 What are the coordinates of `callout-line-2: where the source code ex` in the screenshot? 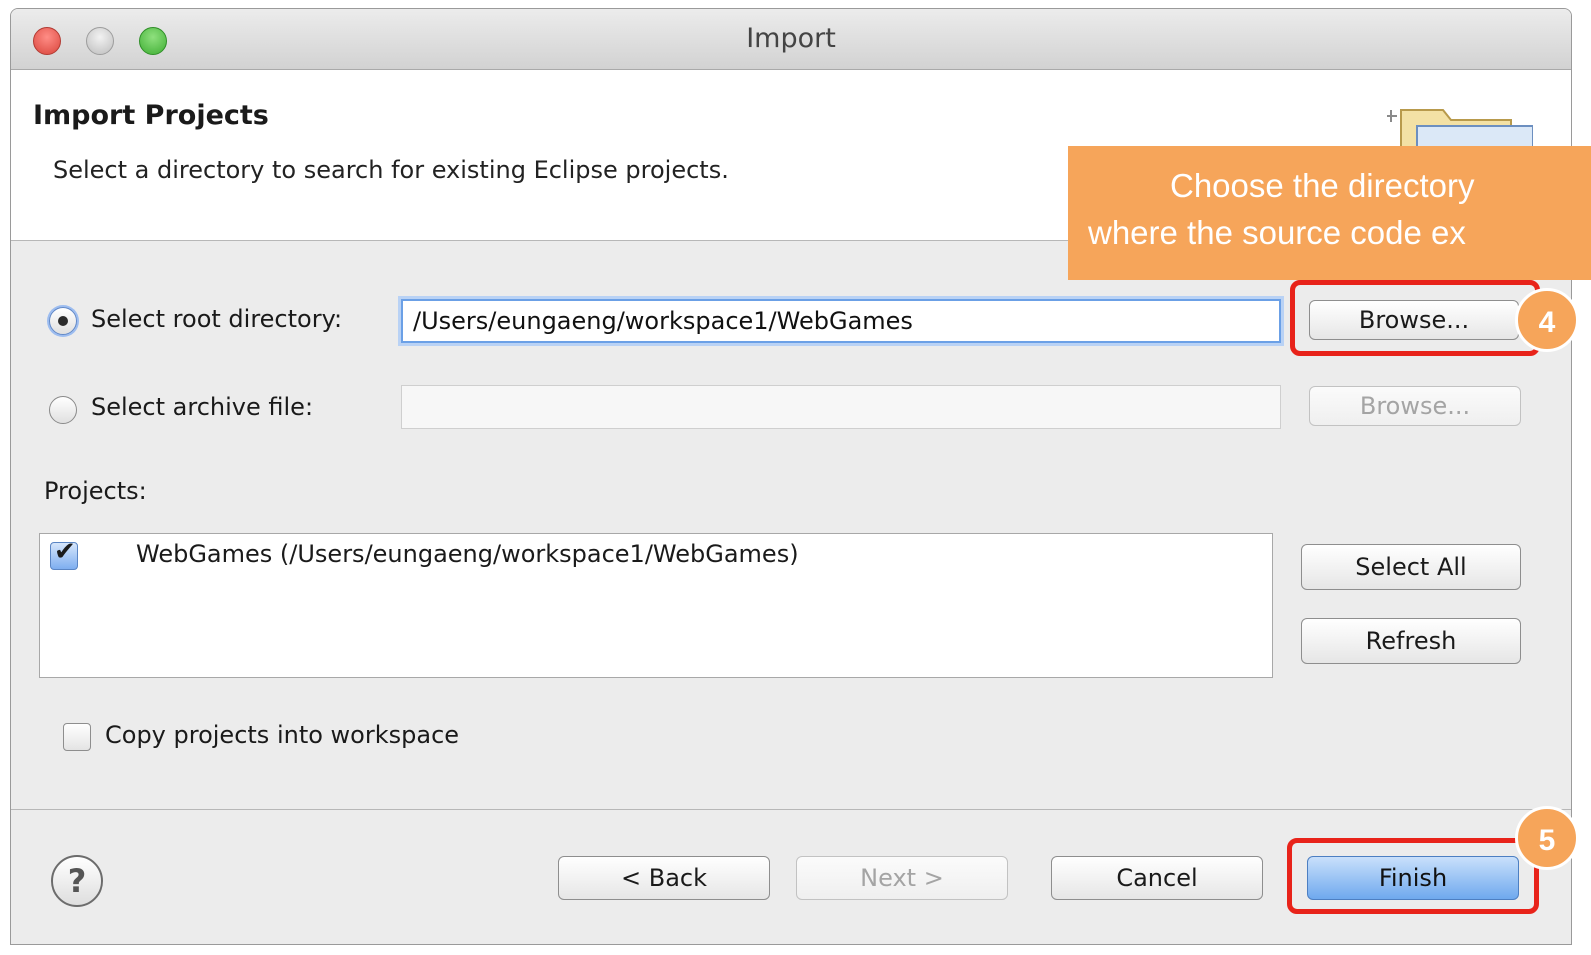 It's located at (1277, 232).